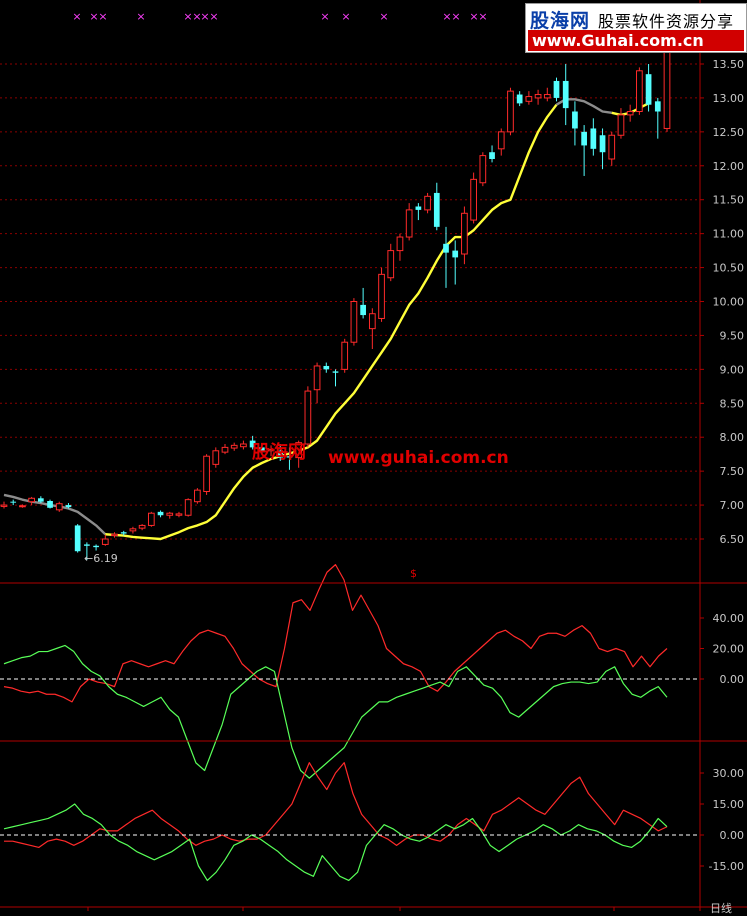 Image resolution: width=747 pixels, height=916 pixels. I want to click on price-tick-label: 12.00, so click(729, 166).